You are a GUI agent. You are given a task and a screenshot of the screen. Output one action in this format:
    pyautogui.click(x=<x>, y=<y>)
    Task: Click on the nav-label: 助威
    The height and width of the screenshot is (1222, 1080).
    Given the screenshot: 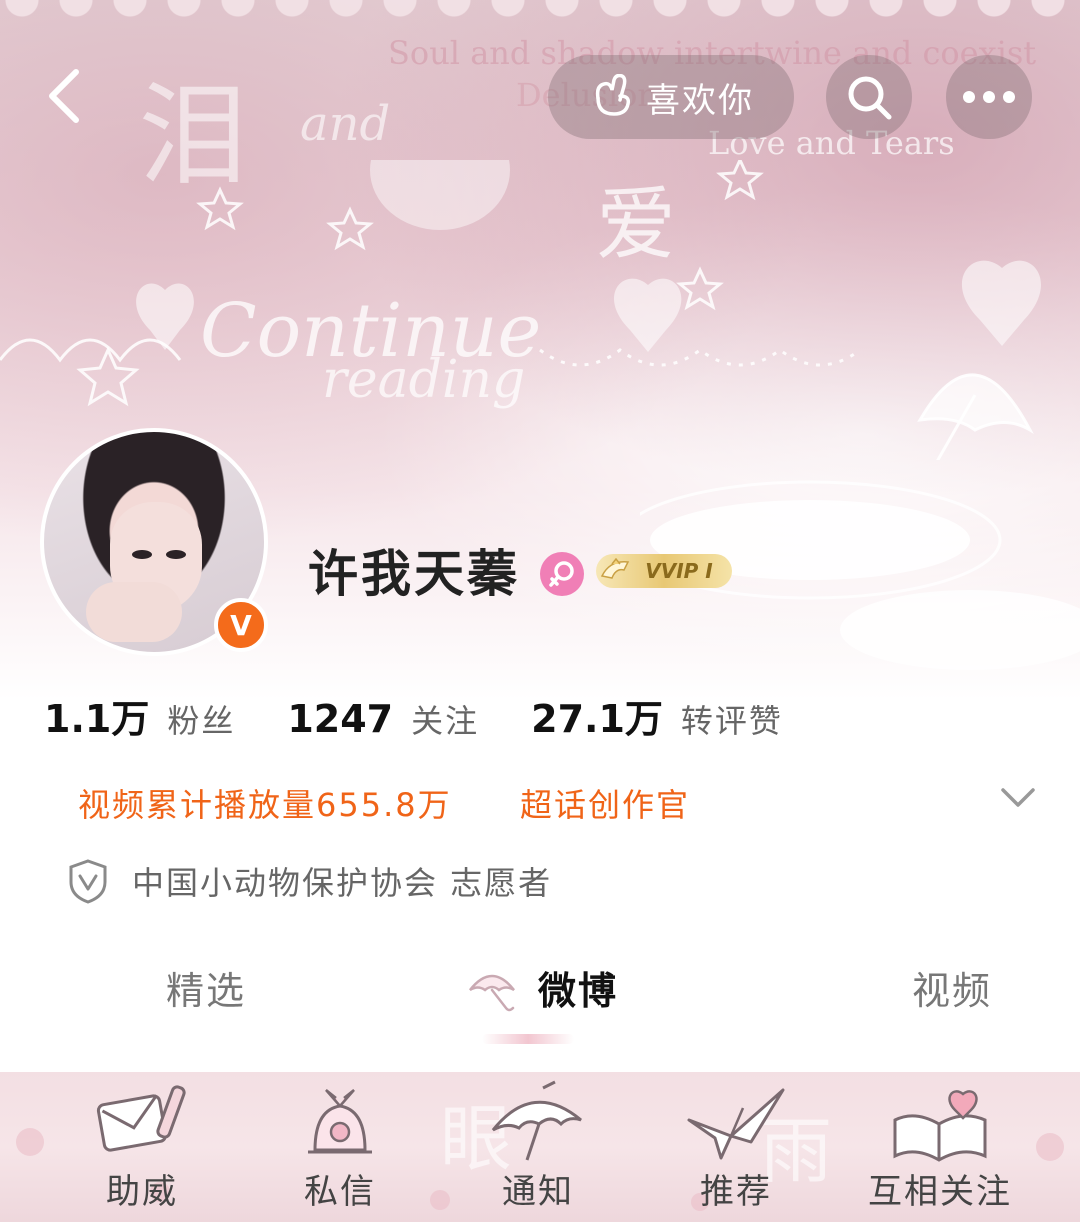 What is the action you would take?
    pyautogui.click(x=142, y=1192)
    